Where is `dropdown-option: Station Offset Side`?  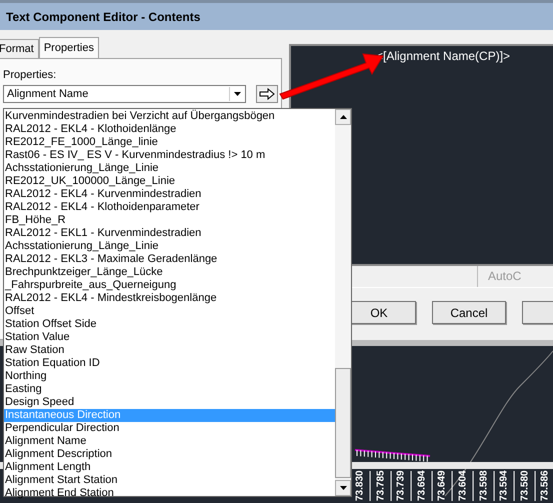 dropdown-option: Station Offset Side is located at coordinates (169, 324).